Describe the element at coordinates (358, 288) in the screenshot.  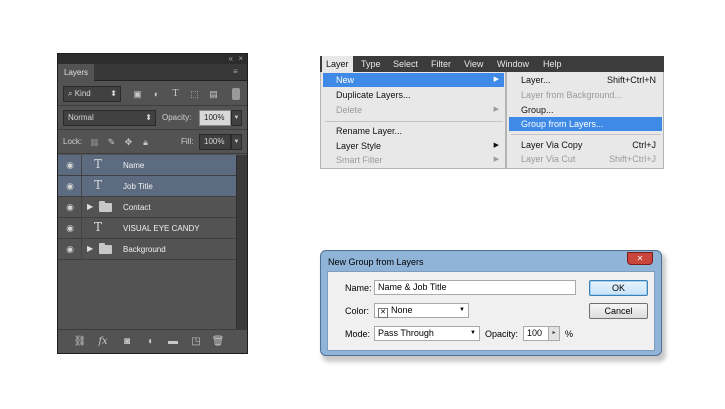
I see `name-label: Name:` at that location.